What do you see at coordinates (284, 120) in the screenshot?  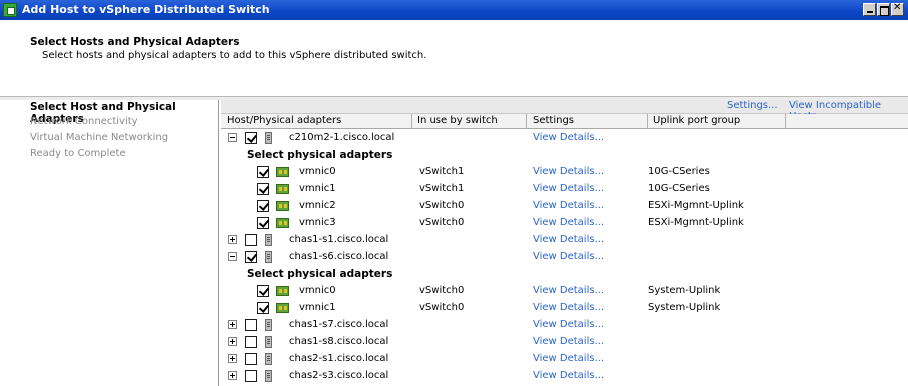 I see `column-host: Host/Physical adapters` at bounding box center [284, 120].